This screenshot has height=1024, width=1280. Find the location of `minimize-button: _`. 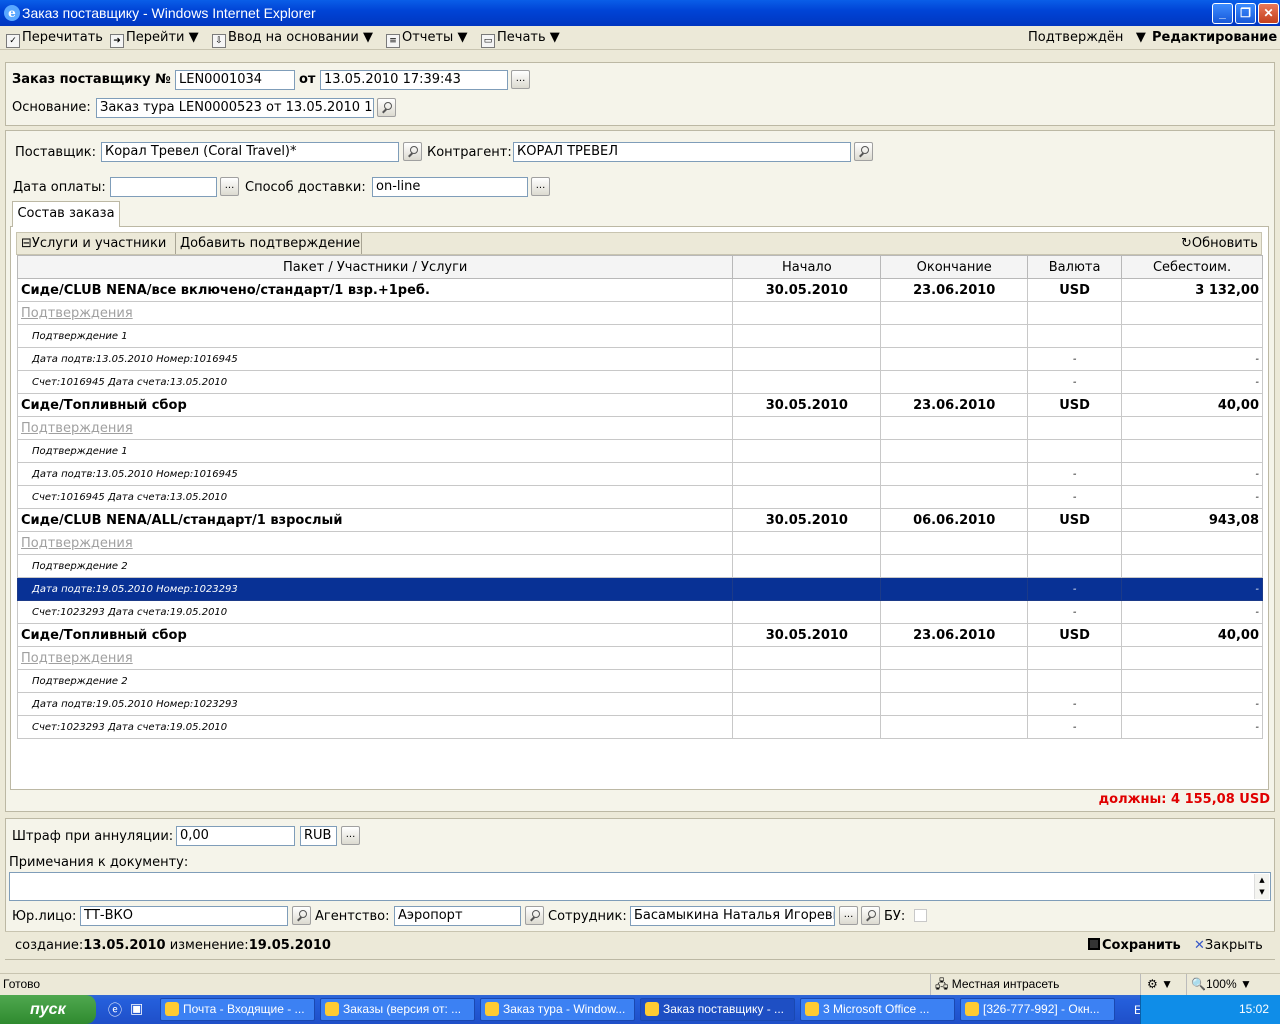

minimize-button: _ is located at coordinates (1222, 13).